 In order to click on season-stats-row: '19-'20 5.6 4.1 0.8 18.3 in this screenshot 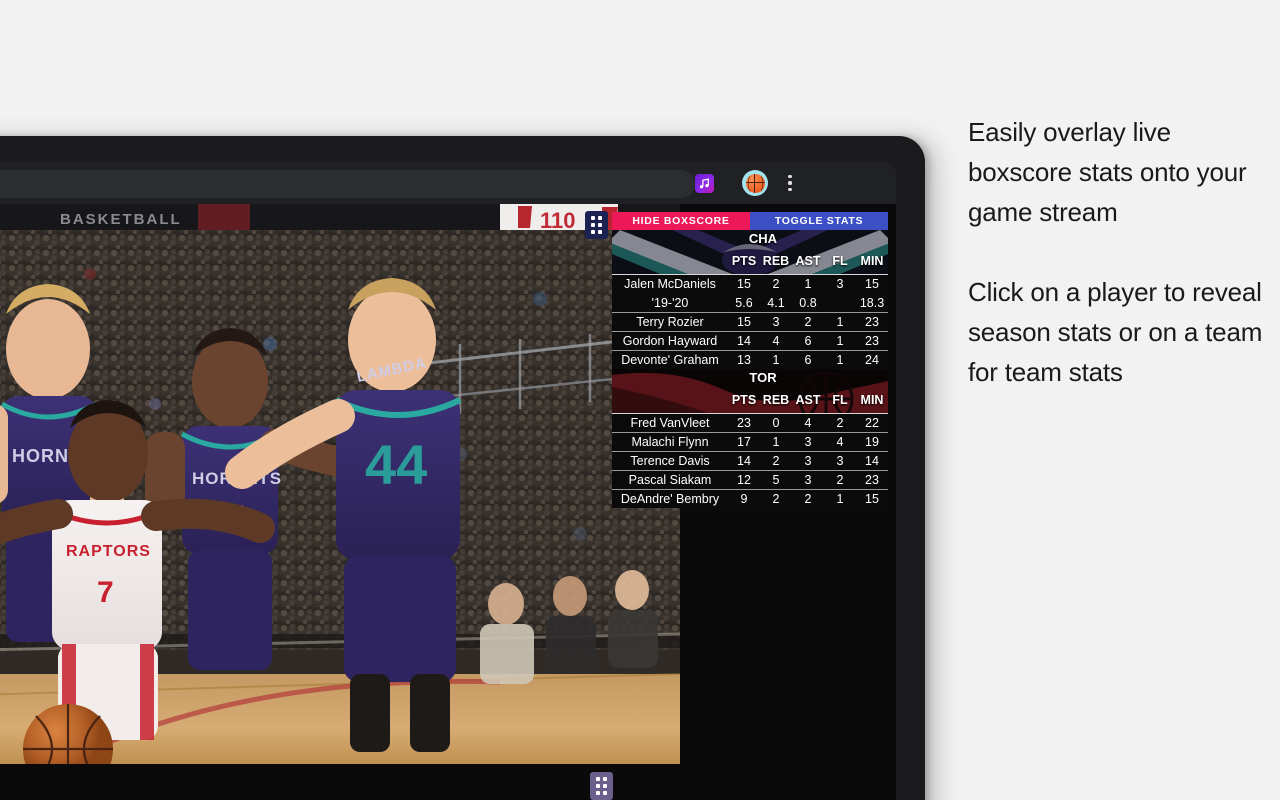, I will do `click(750, 302)`.